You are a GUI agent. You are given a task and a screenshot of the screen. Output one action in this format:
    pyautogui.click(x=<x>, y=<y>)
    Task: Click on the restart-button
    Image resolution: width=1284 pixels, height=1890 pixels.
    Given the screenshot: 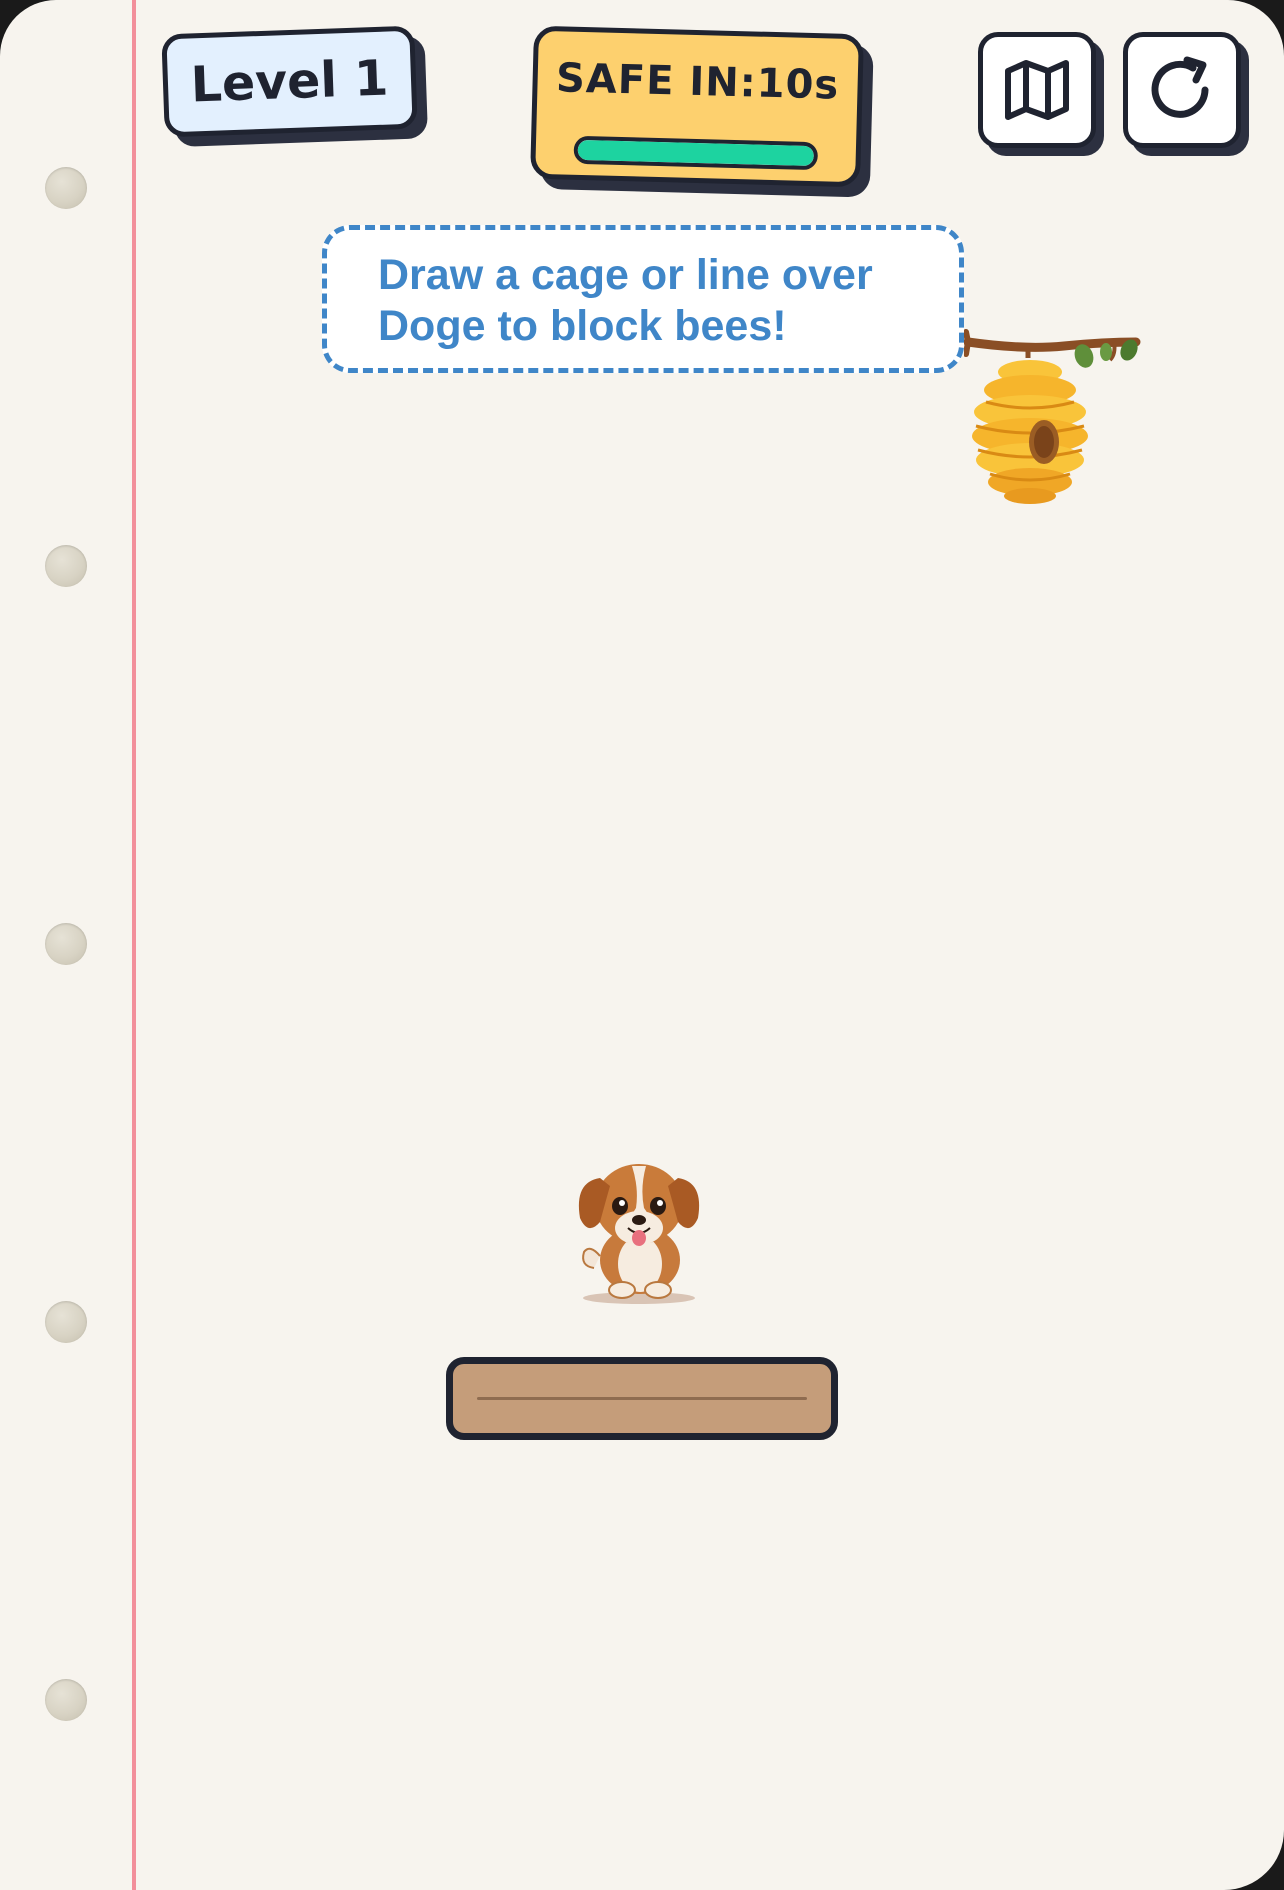 What is the action you would take?
    pyautogui.click(x=1182, y=90)
    